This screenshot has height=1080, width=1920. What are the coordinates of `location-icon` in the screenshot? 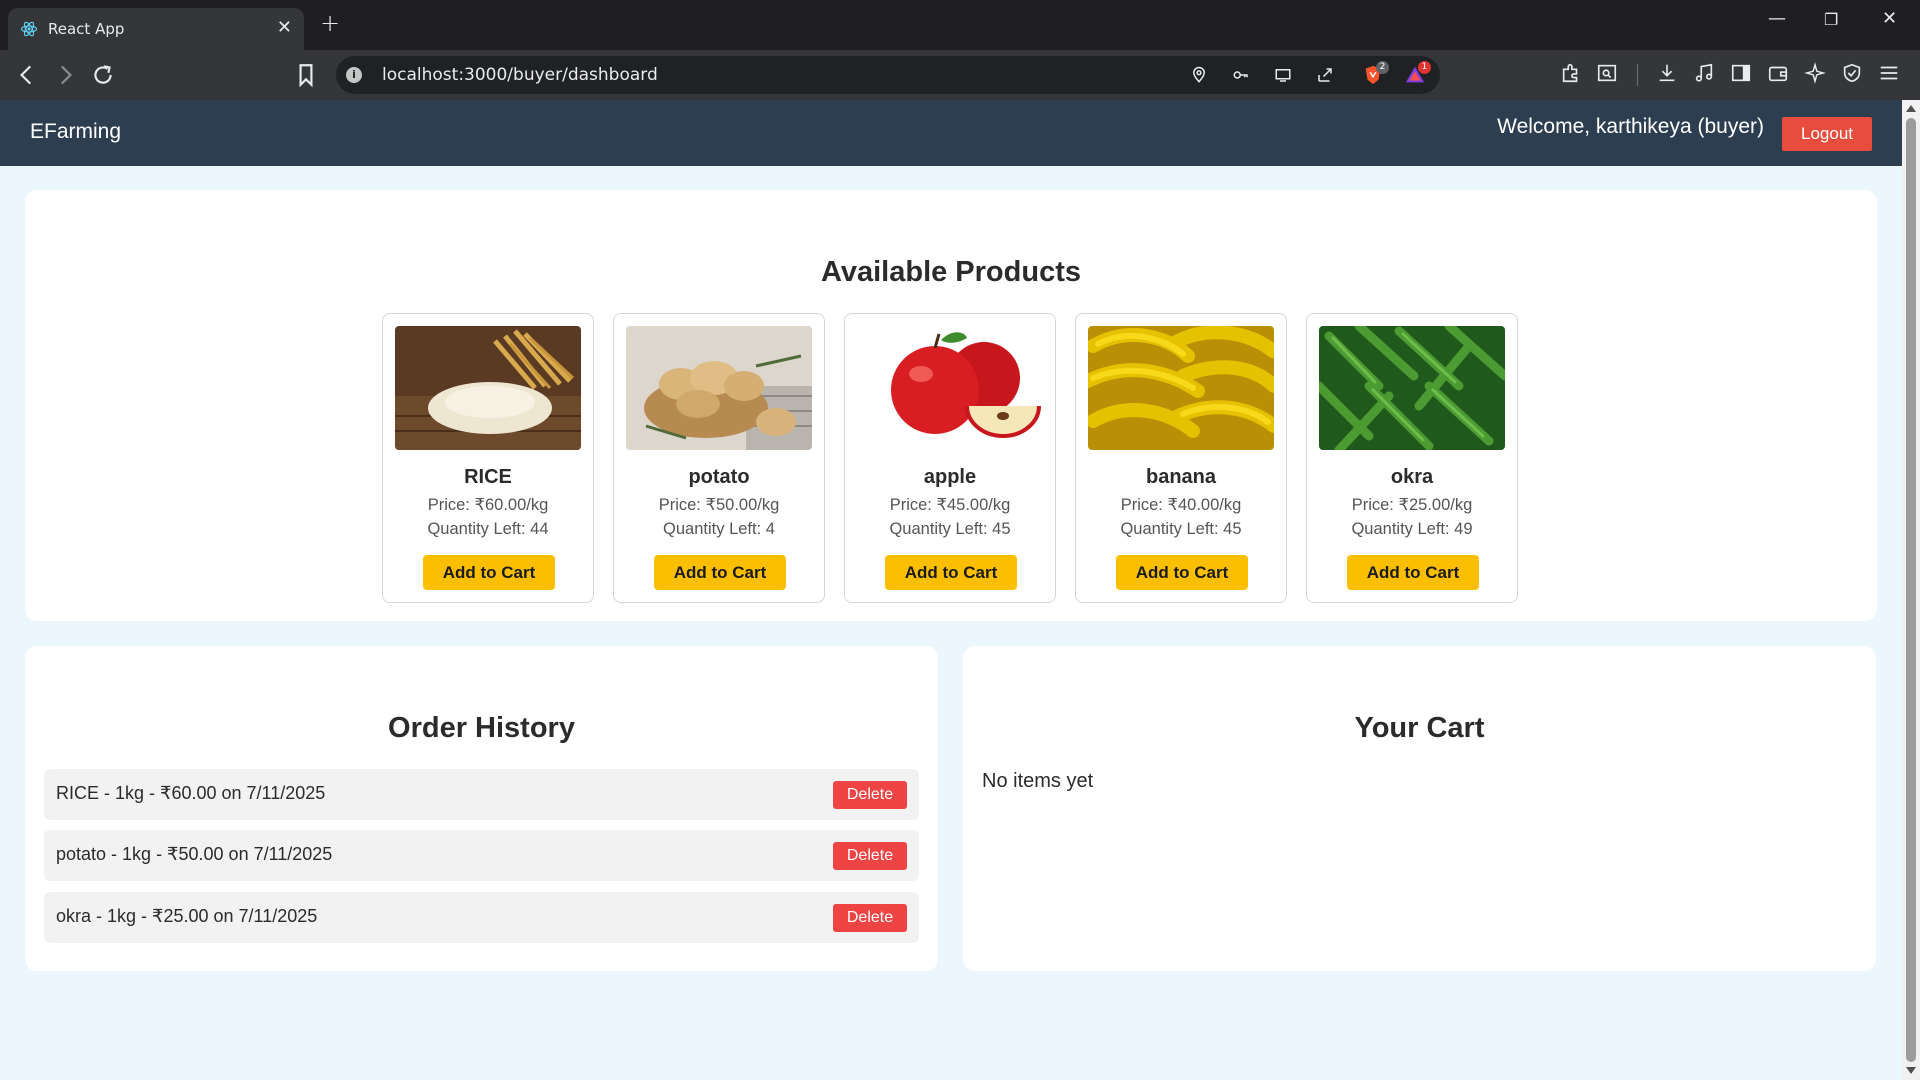 It's located at (1199, 75).